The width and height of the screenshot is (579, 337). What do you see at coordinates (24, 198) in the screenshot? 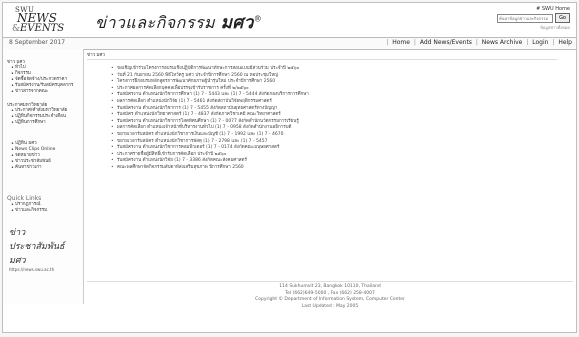
I see `quick-links-heading: Quick Links` at bounding box center [24, 198].